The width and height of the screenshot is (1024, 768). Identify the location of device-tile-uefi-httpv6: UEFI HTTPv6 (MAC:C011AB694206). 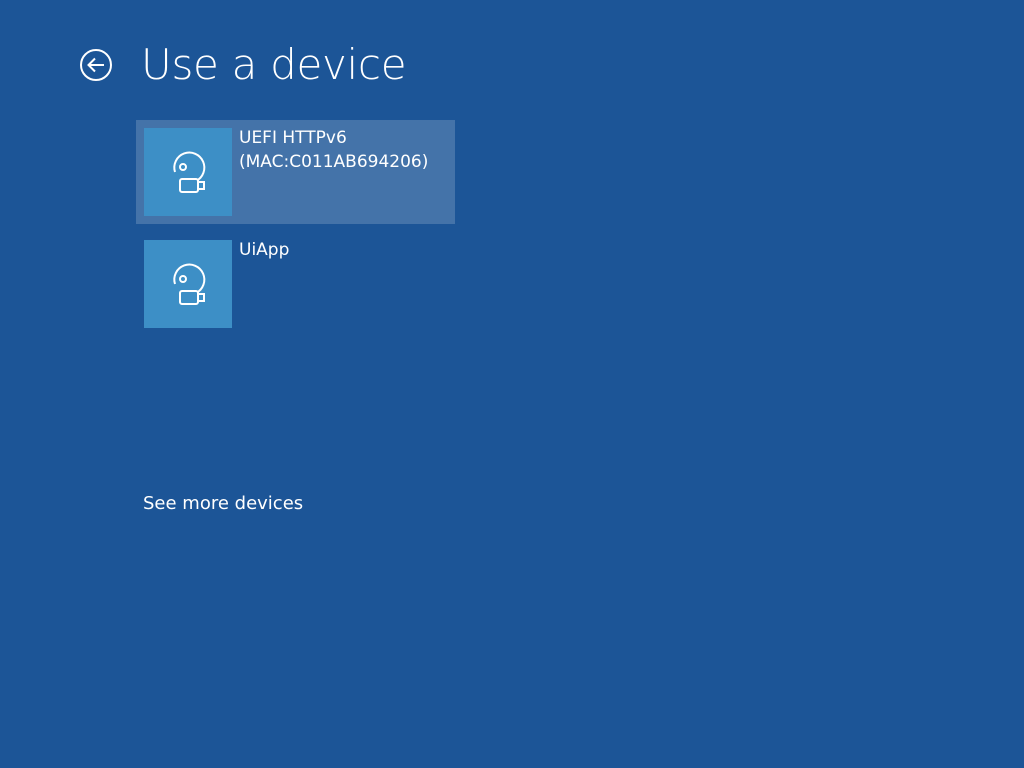
(295, 172).